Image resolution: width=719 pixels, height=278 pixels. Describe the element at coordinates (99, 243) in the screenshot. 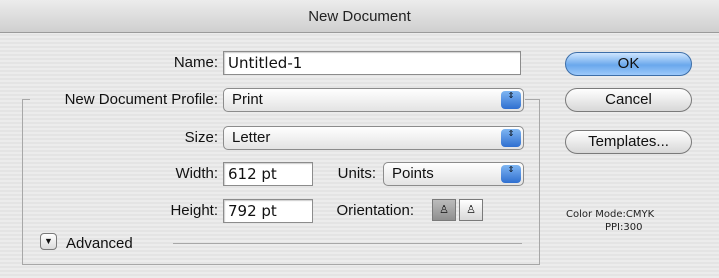

I see `advanced-label: Advanced` at that location.